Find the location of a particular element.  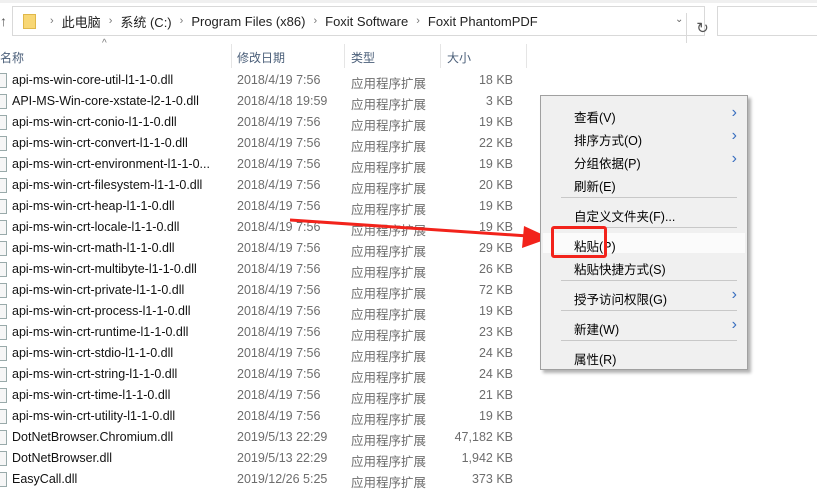

menu-item-new: 新建(W) › is located at coordinates (644, 326).